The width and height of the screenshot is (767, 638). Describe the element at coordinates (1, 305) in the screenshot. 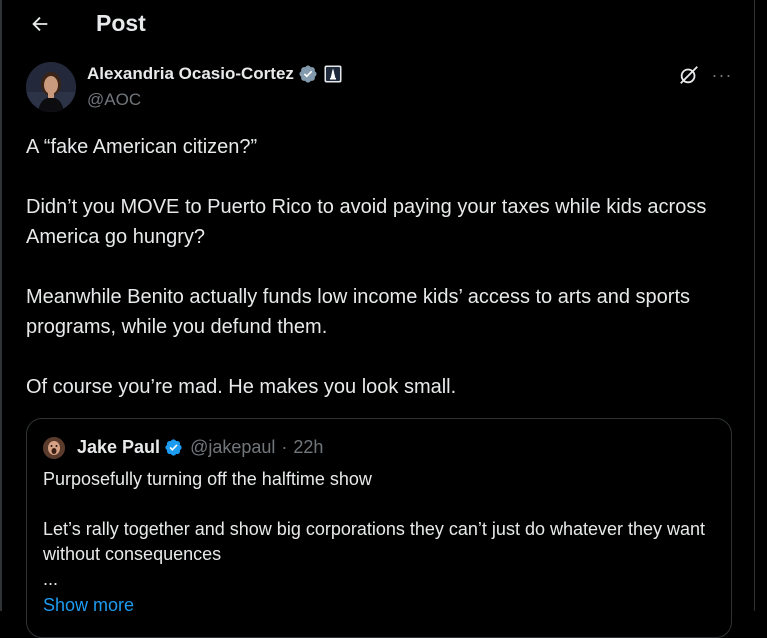

I see `left-border` at that location.